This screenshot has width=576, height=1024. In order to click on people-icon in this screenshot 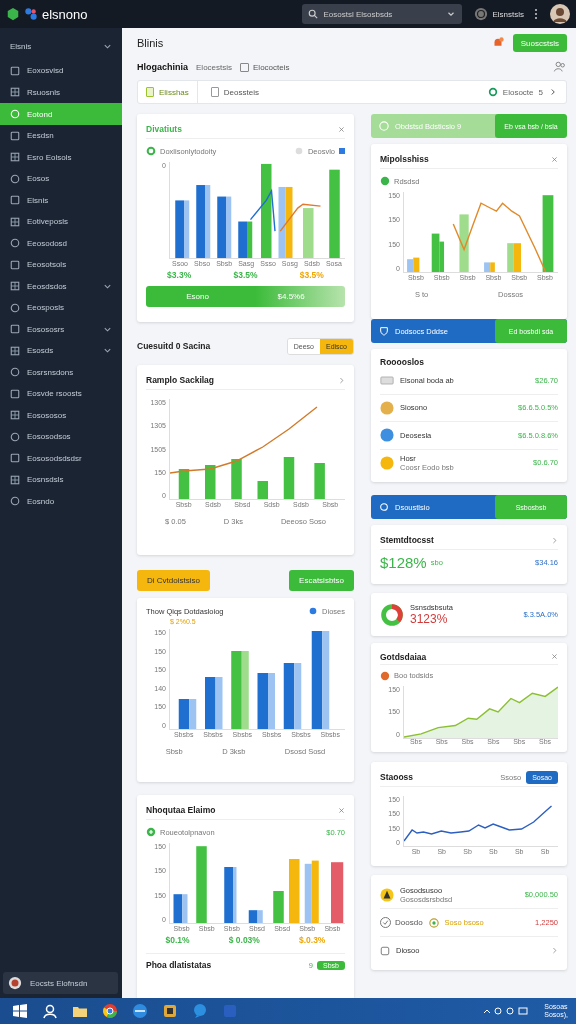, I will do `click(560, 67)`.